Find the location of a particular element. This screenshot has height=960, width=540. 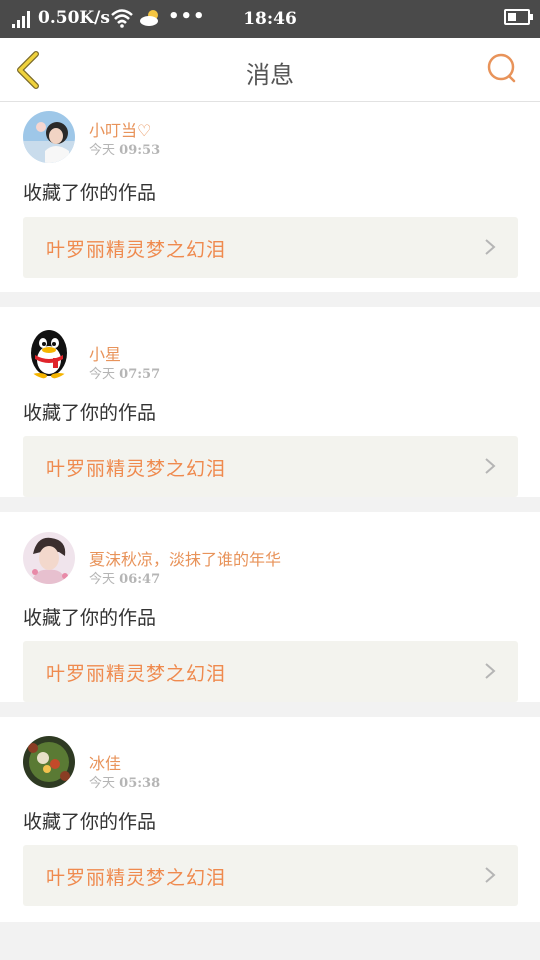

clock: 18:46 is located at coordinates (270, 19).